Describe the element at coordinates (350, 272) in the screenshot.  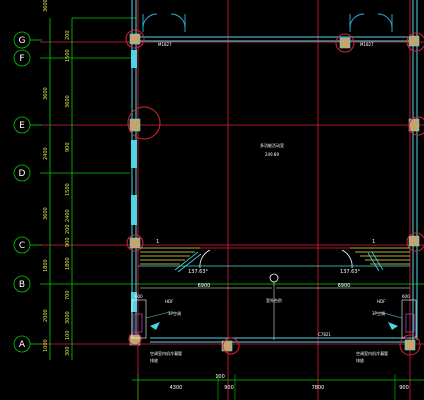
I see `angle-right: 137.63°` at that location.